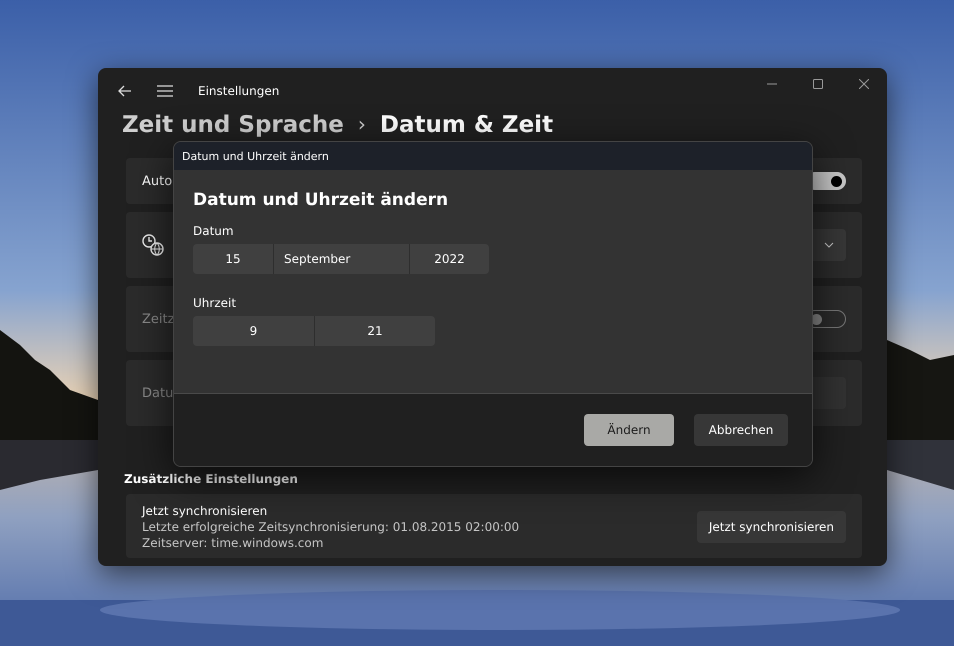  I want to click on setting-label: Auto, so click(157, 181).